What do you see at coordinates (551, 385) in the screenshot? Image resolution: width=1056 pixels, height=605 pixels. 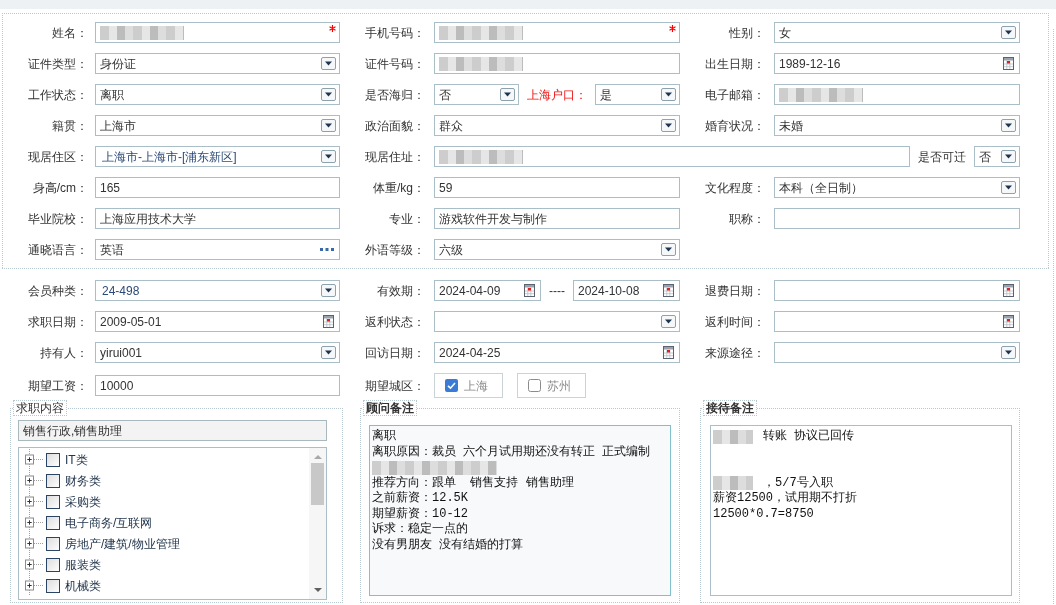 I see `city-option-button: 苏州` at bounding box center [551, 385].